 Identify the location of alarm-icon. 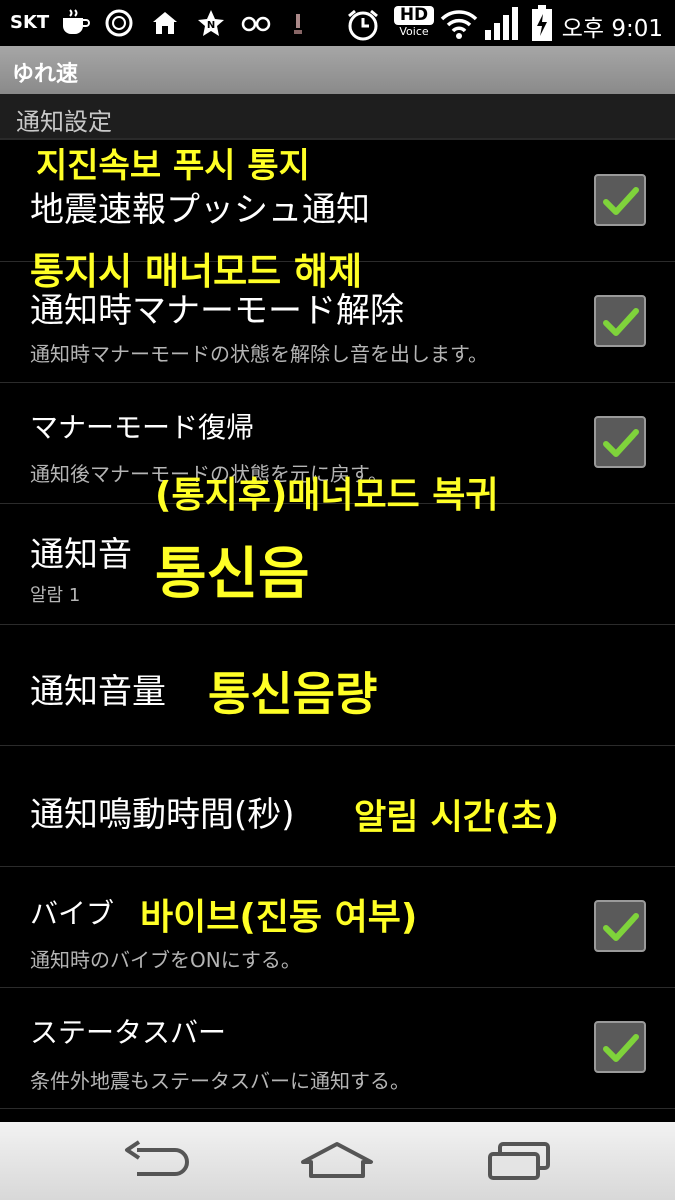
(363, 25).